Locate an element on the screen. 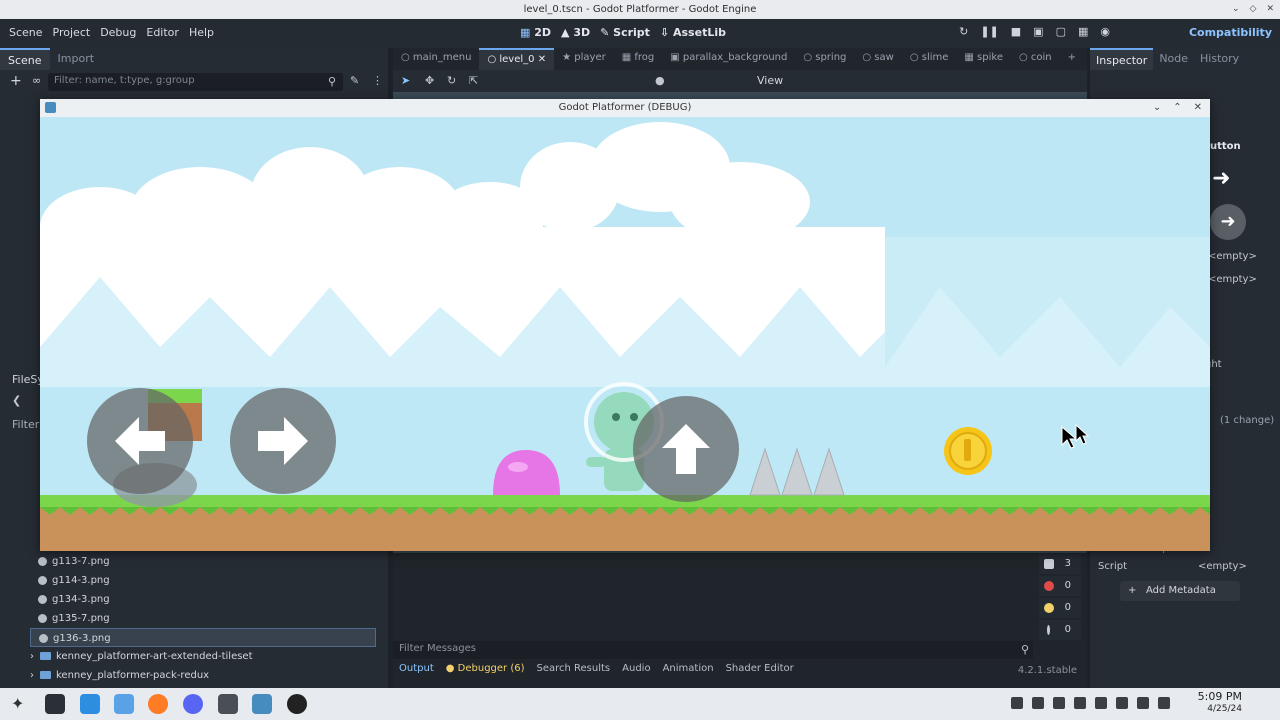 The image size is (1280, 720). terminal-icon is located at coordinates (55, 704).